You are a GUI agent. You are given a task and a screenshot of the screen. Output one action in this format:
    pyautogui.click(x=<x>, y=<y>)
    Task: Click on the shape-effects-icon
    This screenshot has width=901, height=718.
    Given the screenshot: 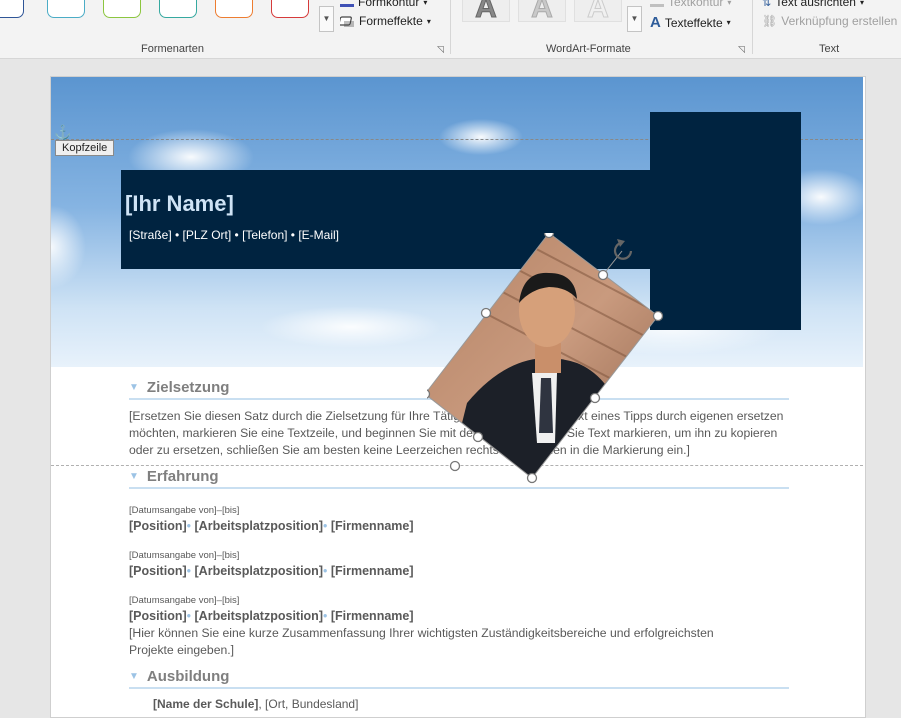 What is the action you would take?
    pyautogui.click(x=347, y=21)
    